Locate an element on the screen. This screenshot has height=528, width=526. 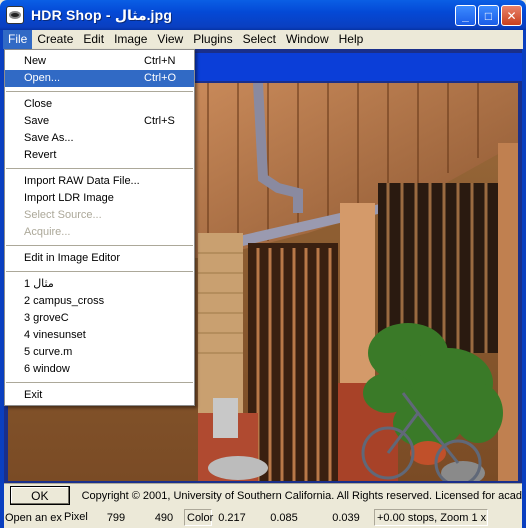
pixel-label: Pixel is located at coordinates (76, 517).